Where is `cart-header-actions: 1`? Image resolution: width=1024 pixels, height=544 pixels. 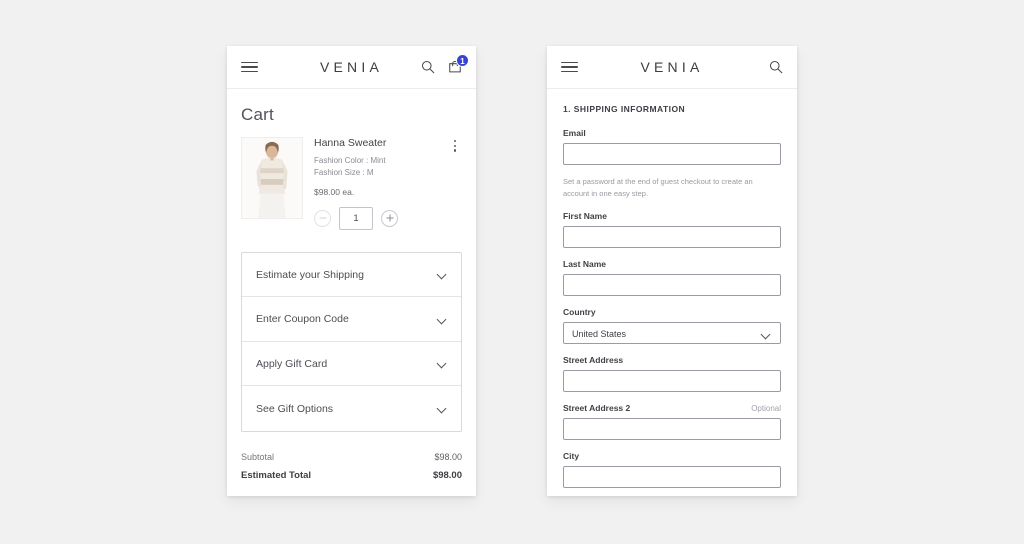 cart-header-actions: 1 is located at coordinates (445, 64).